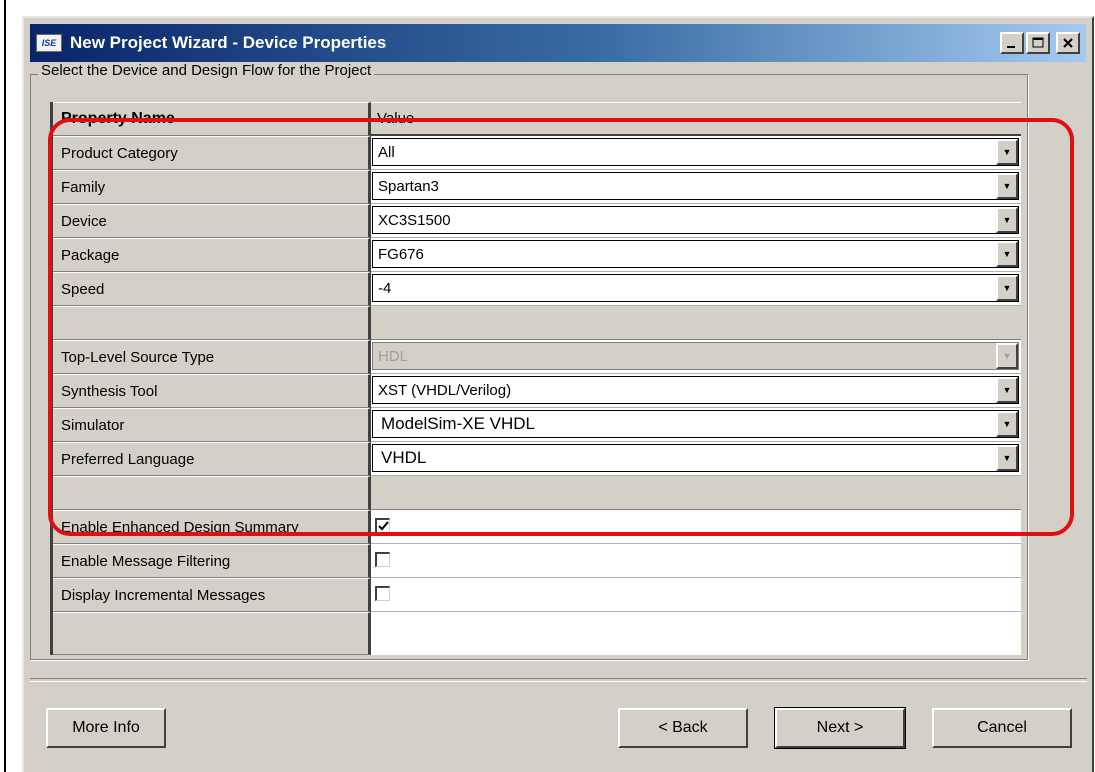  I want to click on next-button: Next >, so click(840, 728).